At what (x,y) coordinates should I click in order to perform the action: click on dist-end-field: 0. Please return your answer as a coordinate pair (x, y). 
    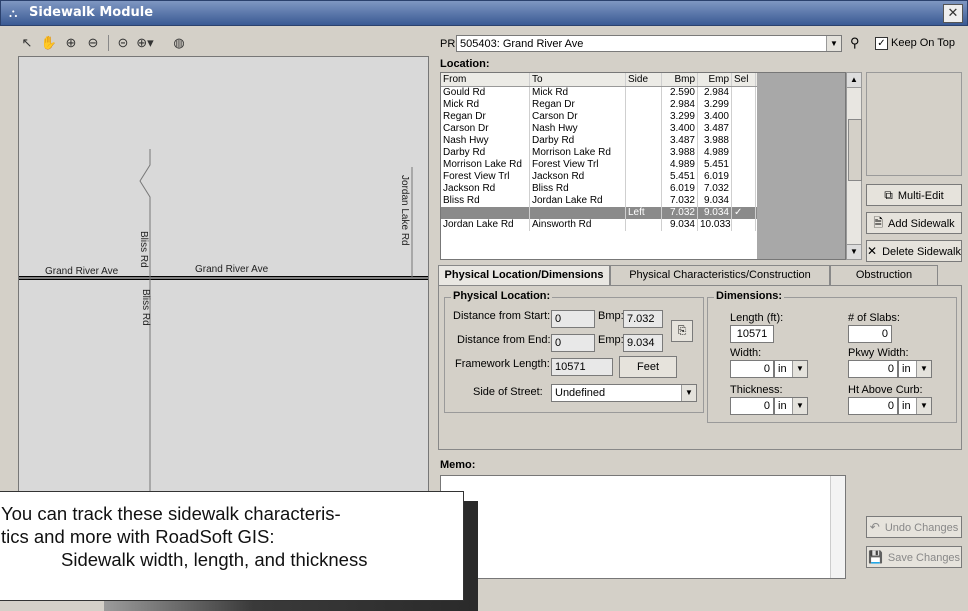
    Looking at the image, I should click on (573, 343).